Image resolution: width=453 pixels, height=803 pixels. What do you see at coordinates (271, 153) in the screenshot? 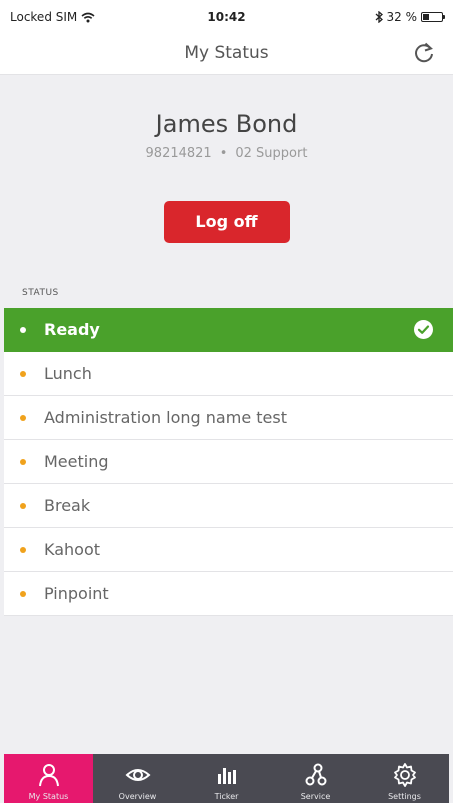
I see `user-team: 02 Support` at bounding box center [271, 153].